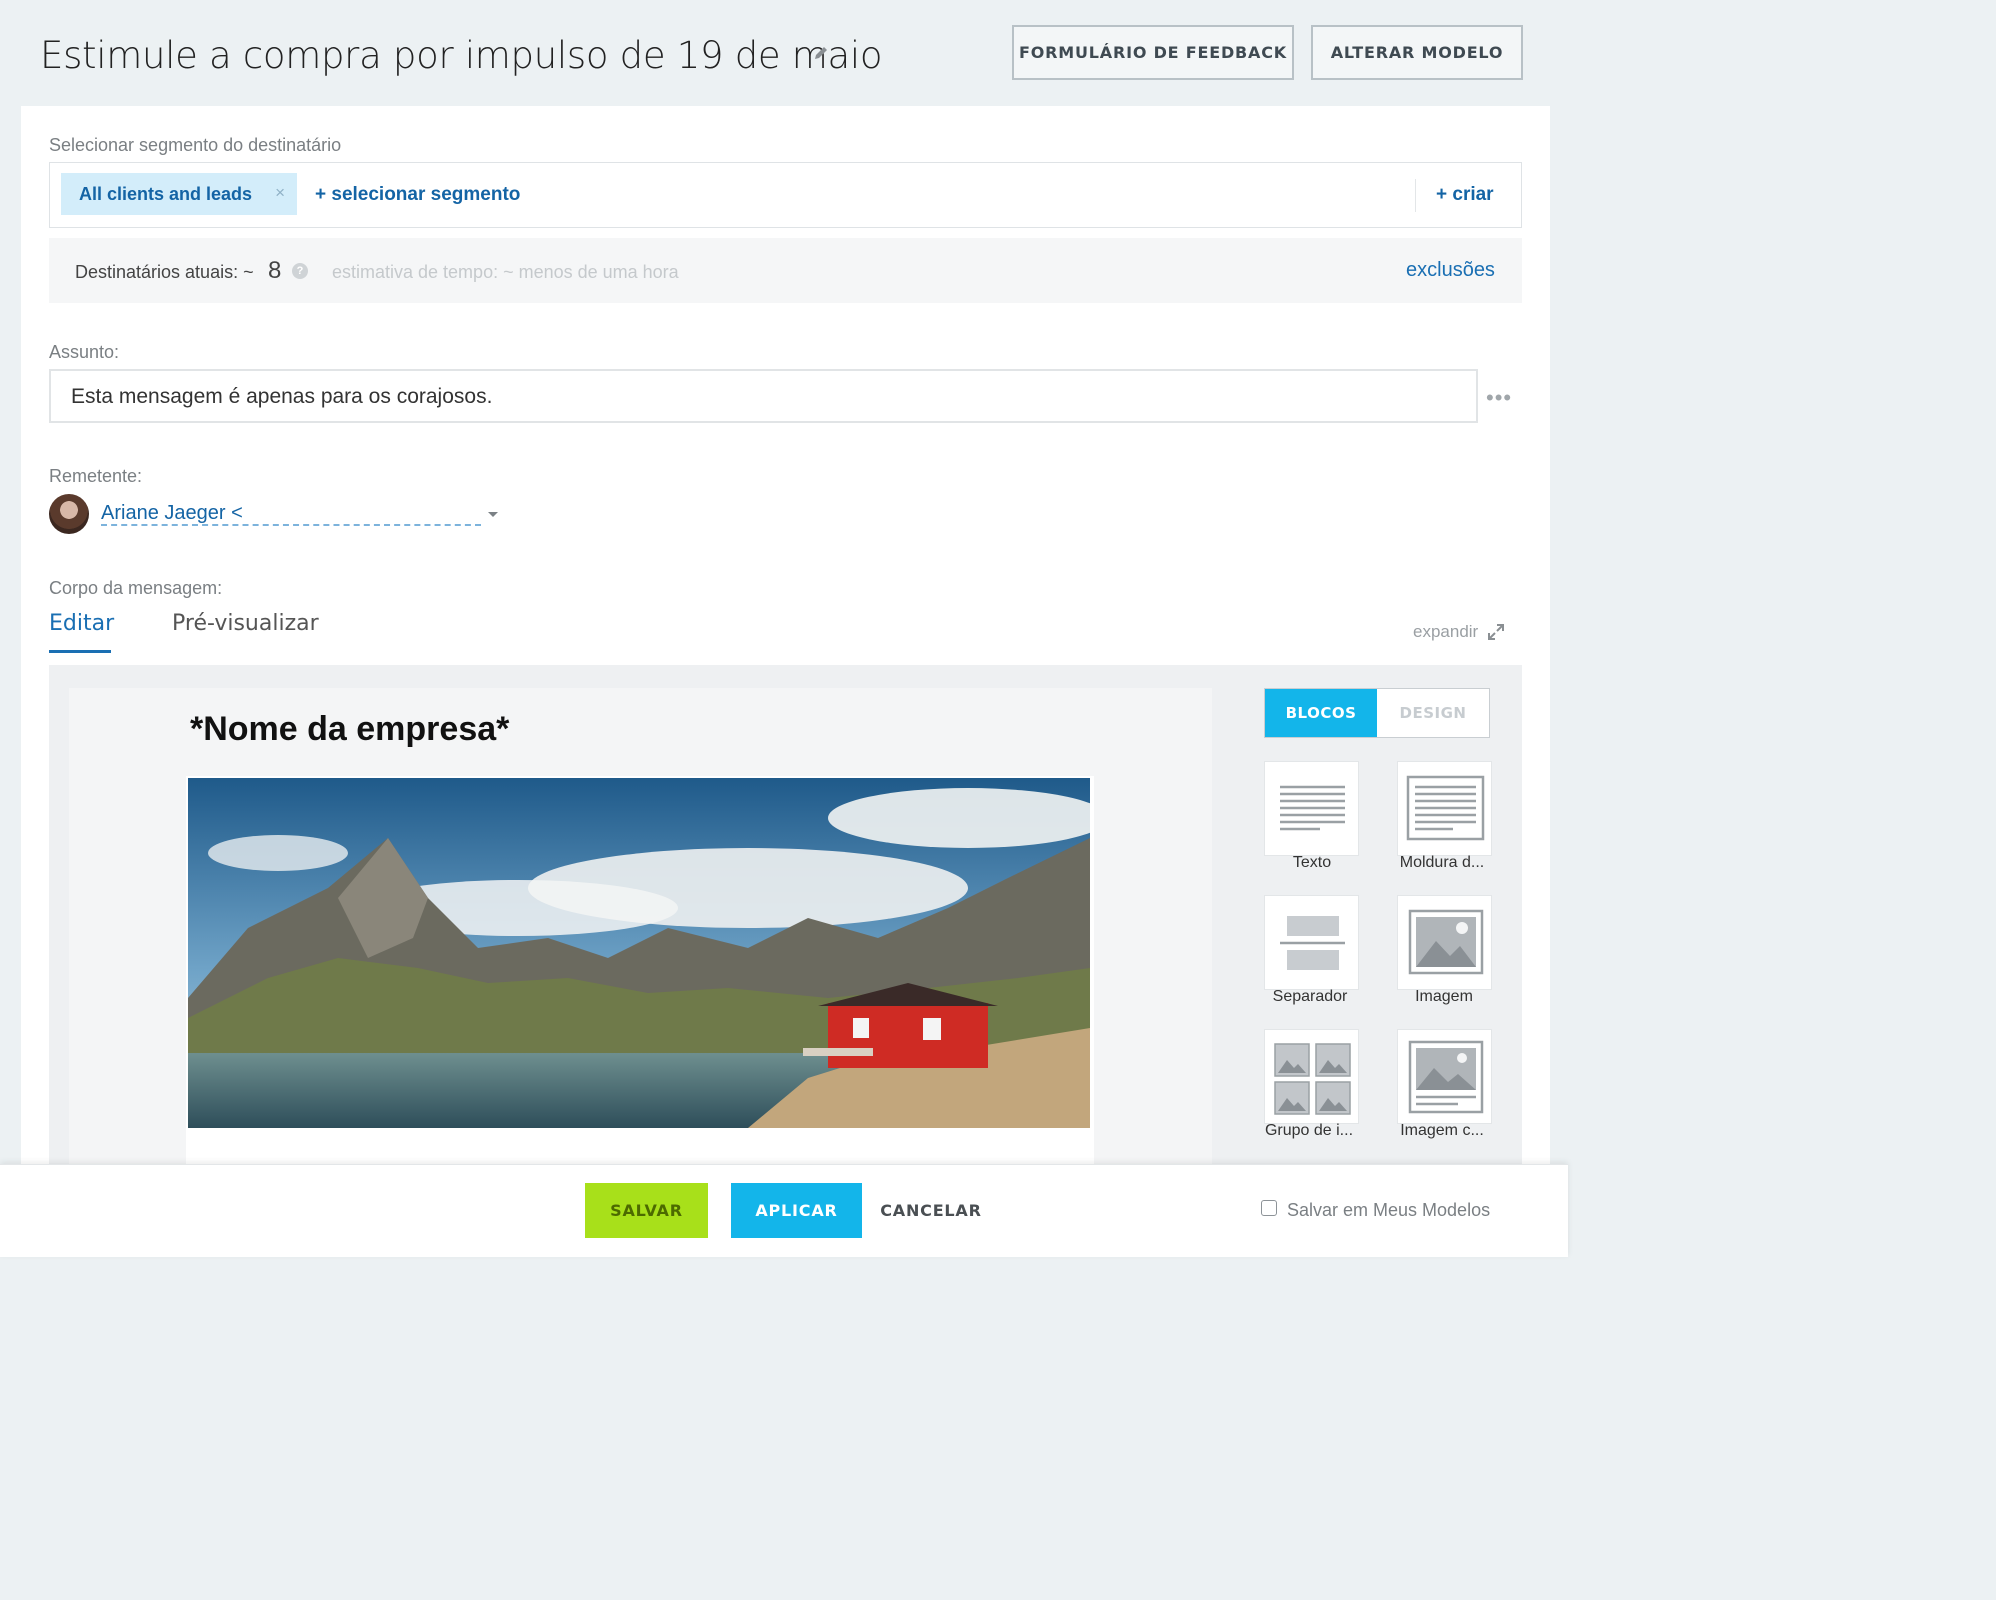 The height and width of the screenshot is (1600, 1996). Describe the element at coordinates (81, 623) in the screenshot. I see `tab-edit: Editar` at that location.